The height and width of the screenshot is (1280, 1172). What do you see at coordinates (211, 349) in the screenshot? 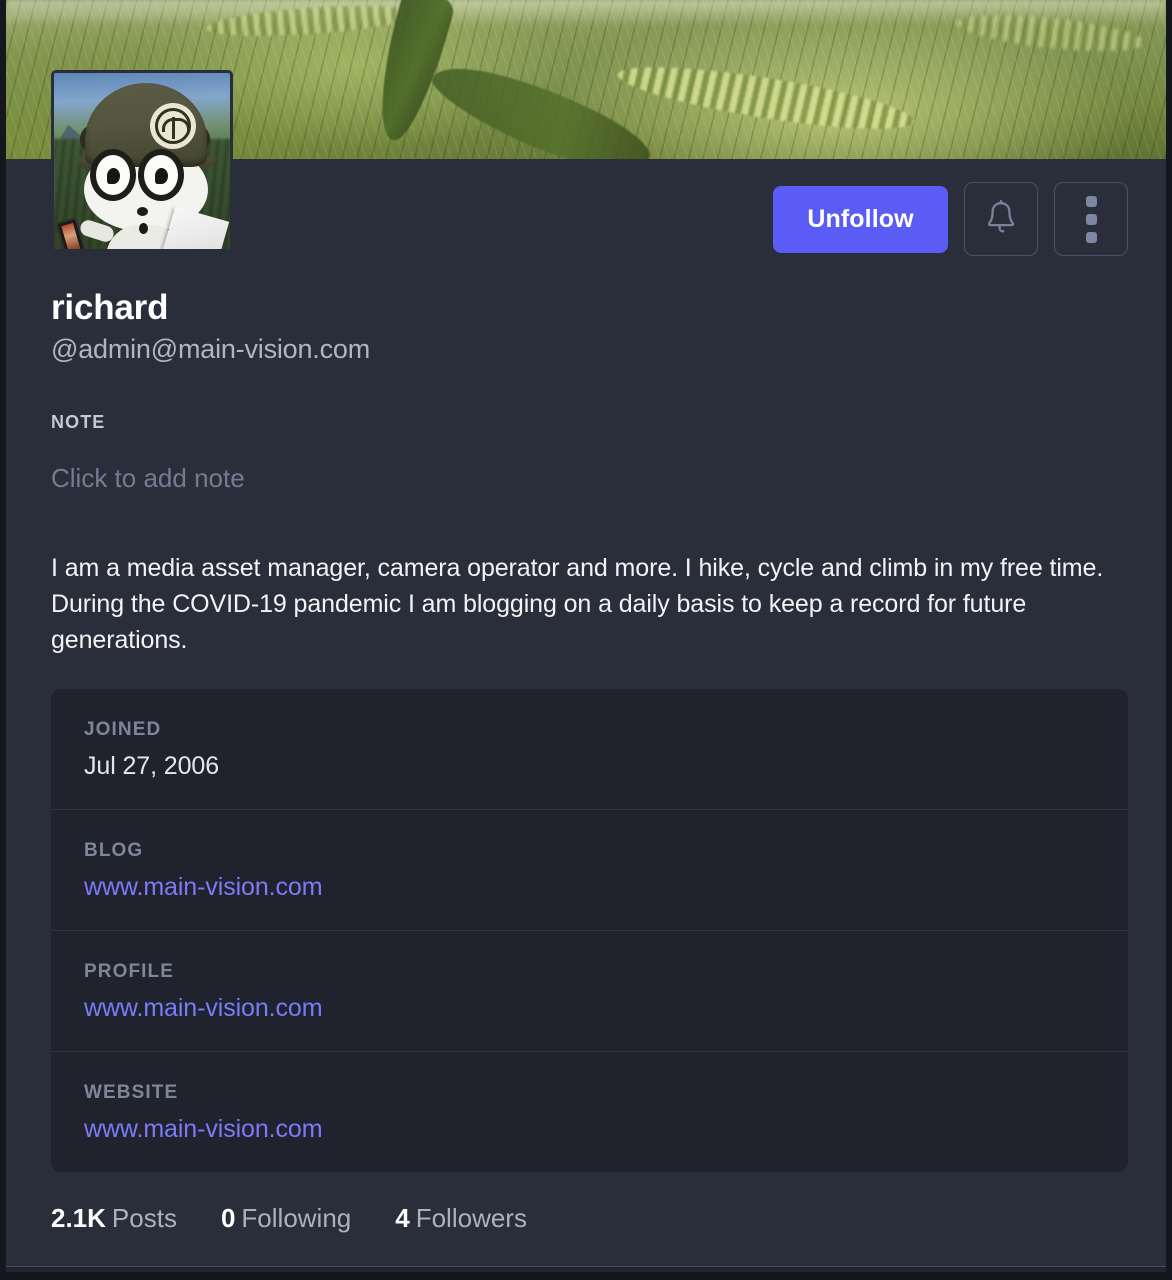
I see `account-handle: @admin@main-vision.com` at bounding box center [211, 349].